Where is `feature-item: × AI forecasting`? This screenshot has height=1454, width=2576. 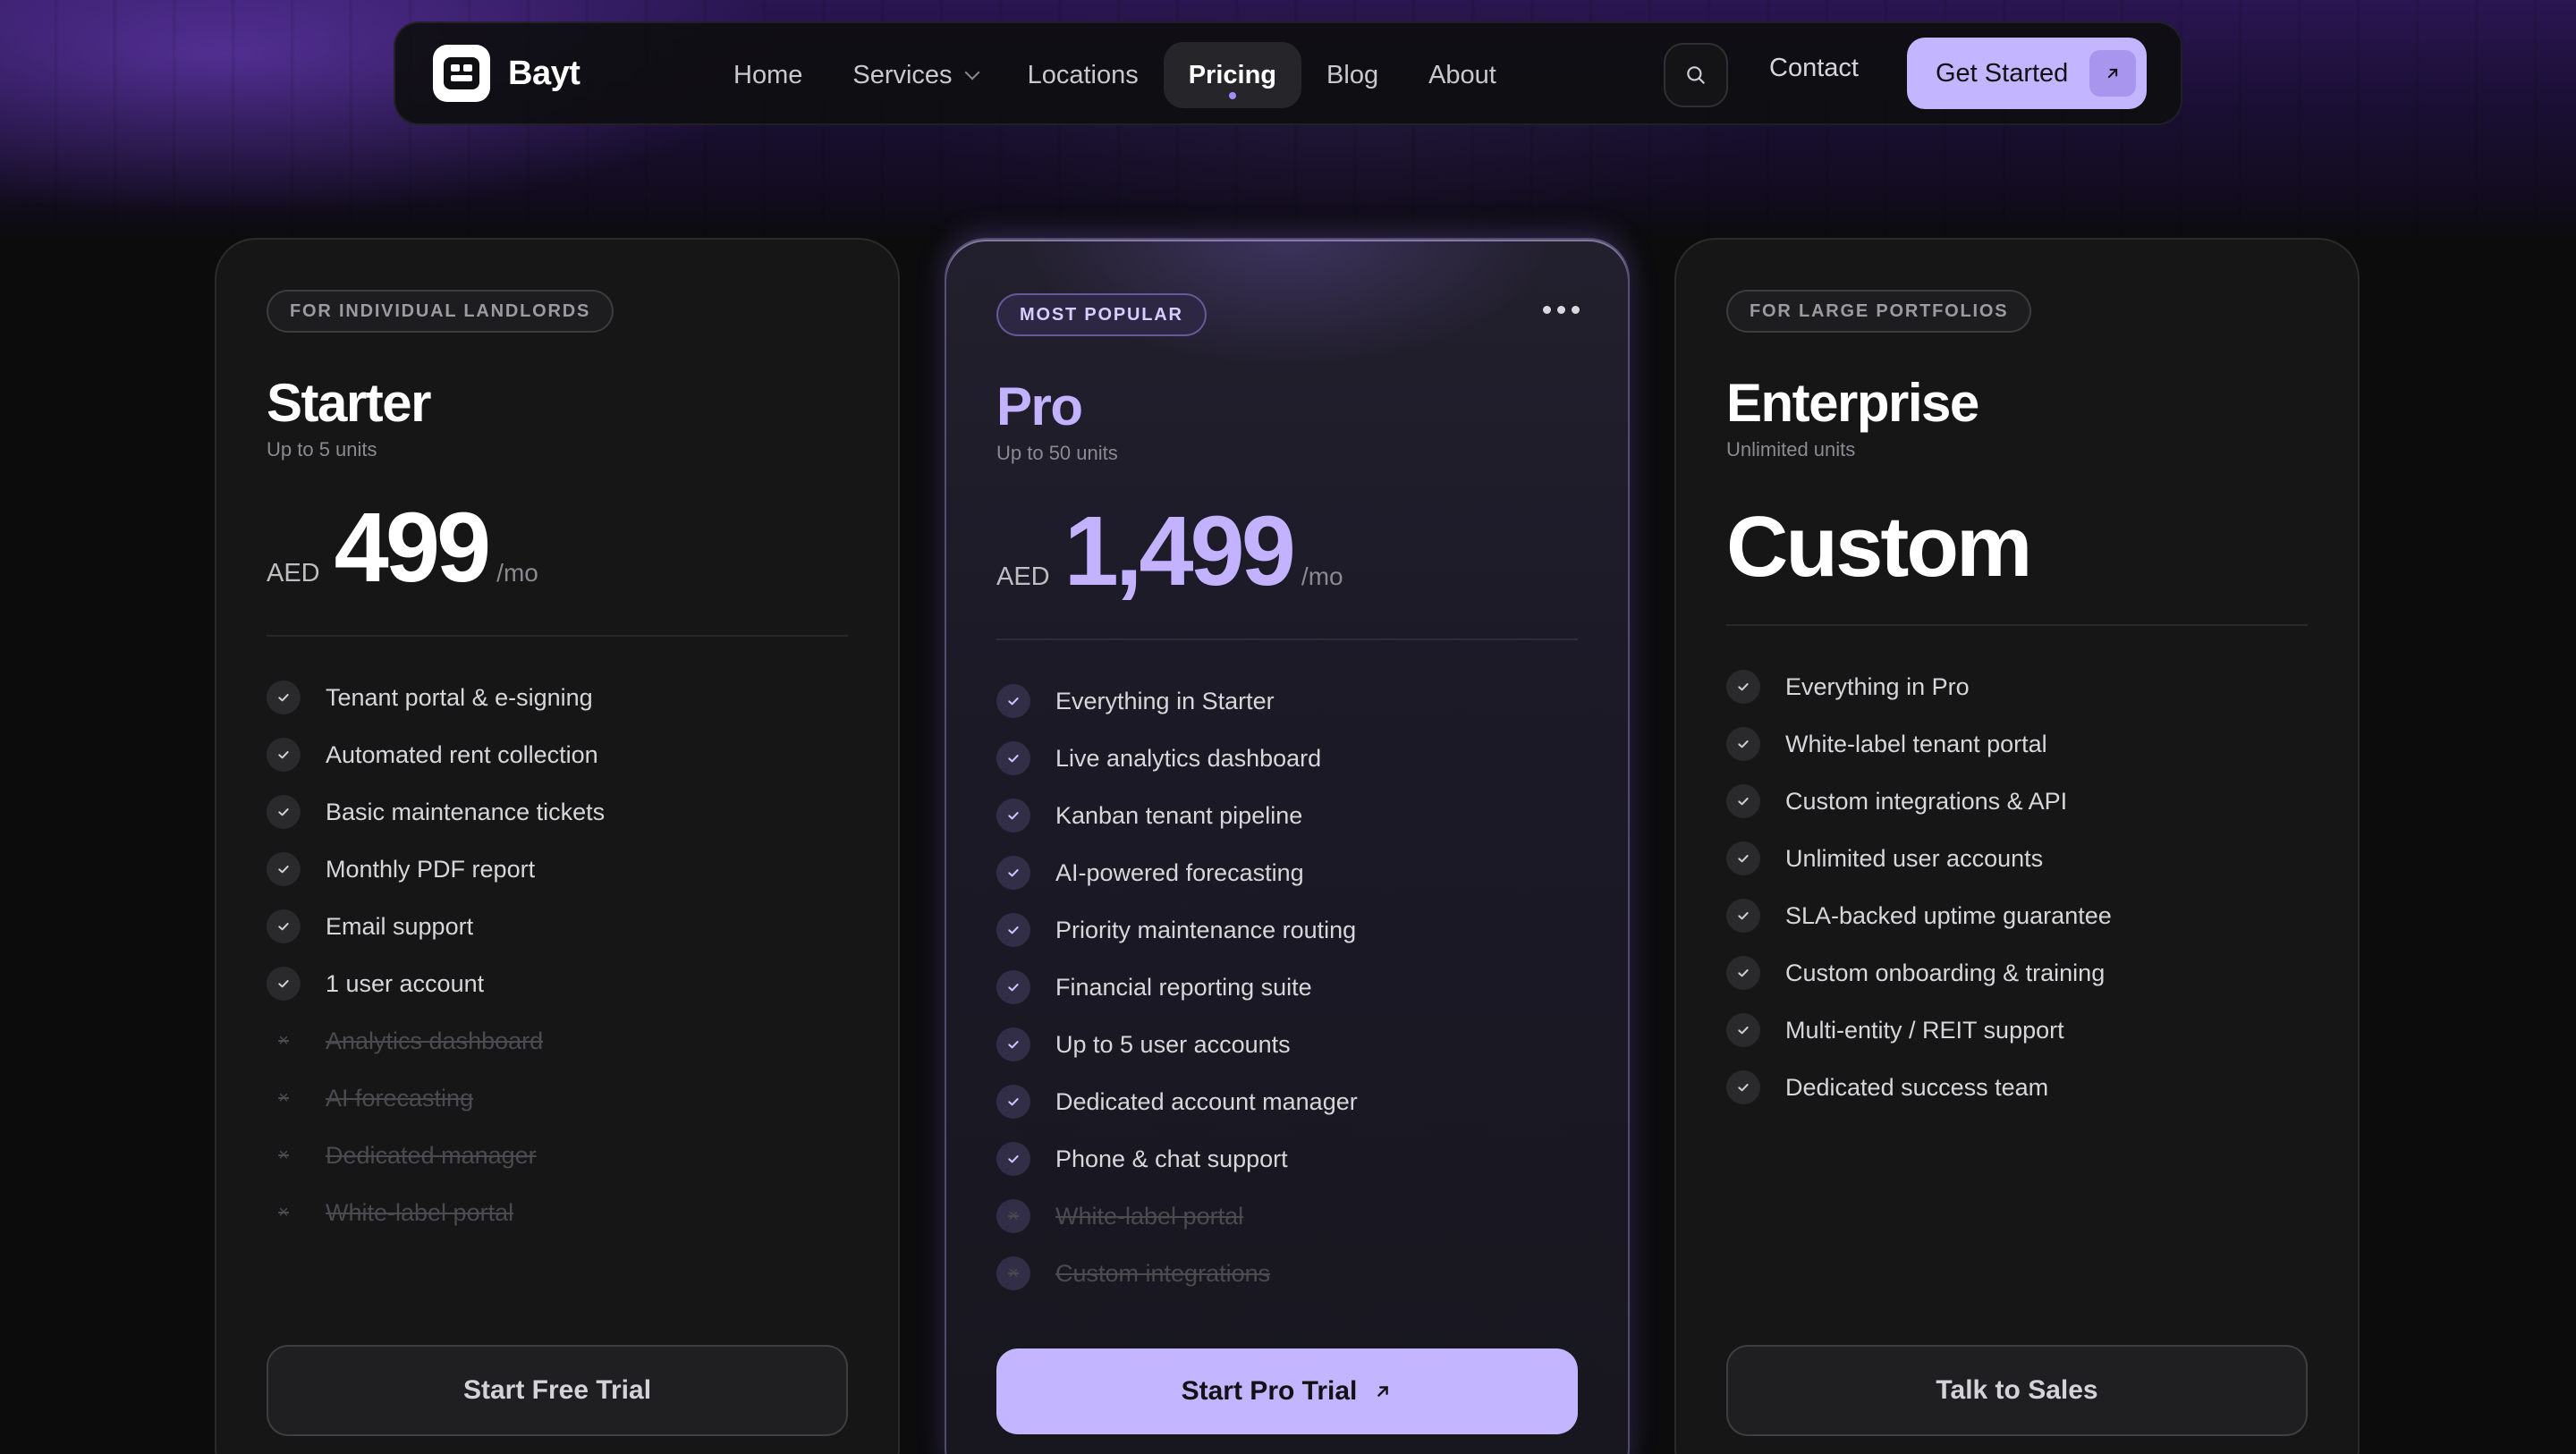 feature-item: × AI forecasting is located at coordinates (564, 1098).